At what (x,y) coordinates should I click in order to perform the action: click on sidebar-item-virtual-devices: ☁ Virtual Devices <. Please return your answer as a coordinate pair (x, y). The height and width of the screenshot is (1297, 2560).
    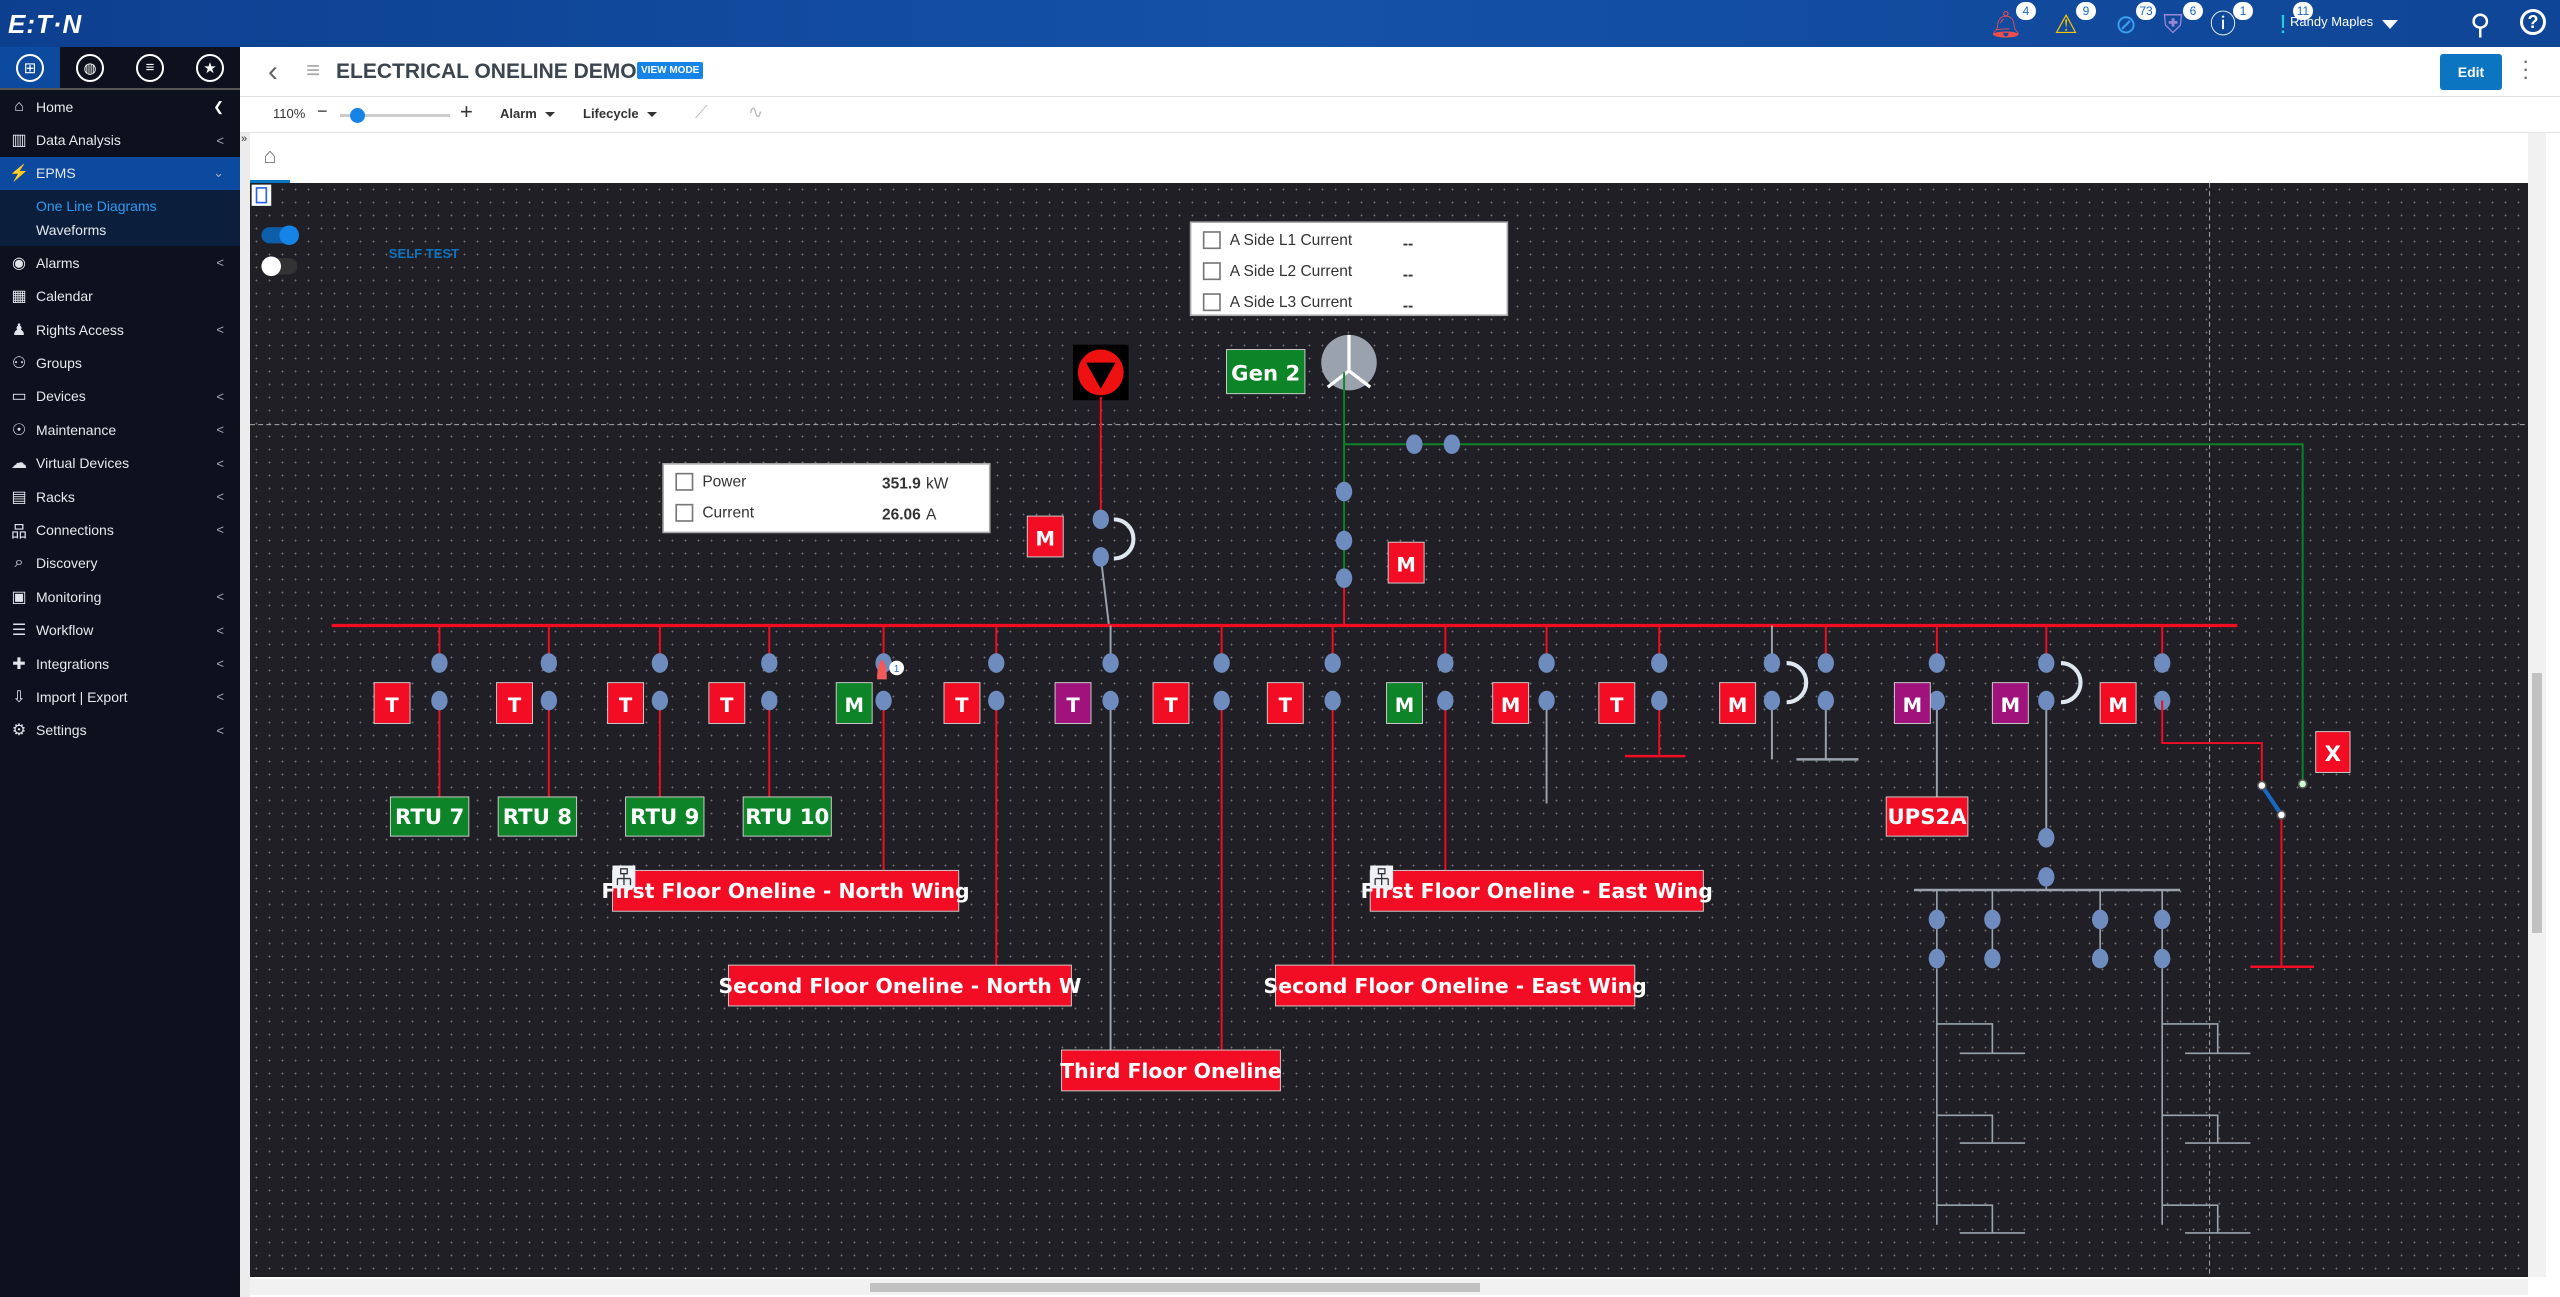
    Looking at the image, I should click on (120, 463).